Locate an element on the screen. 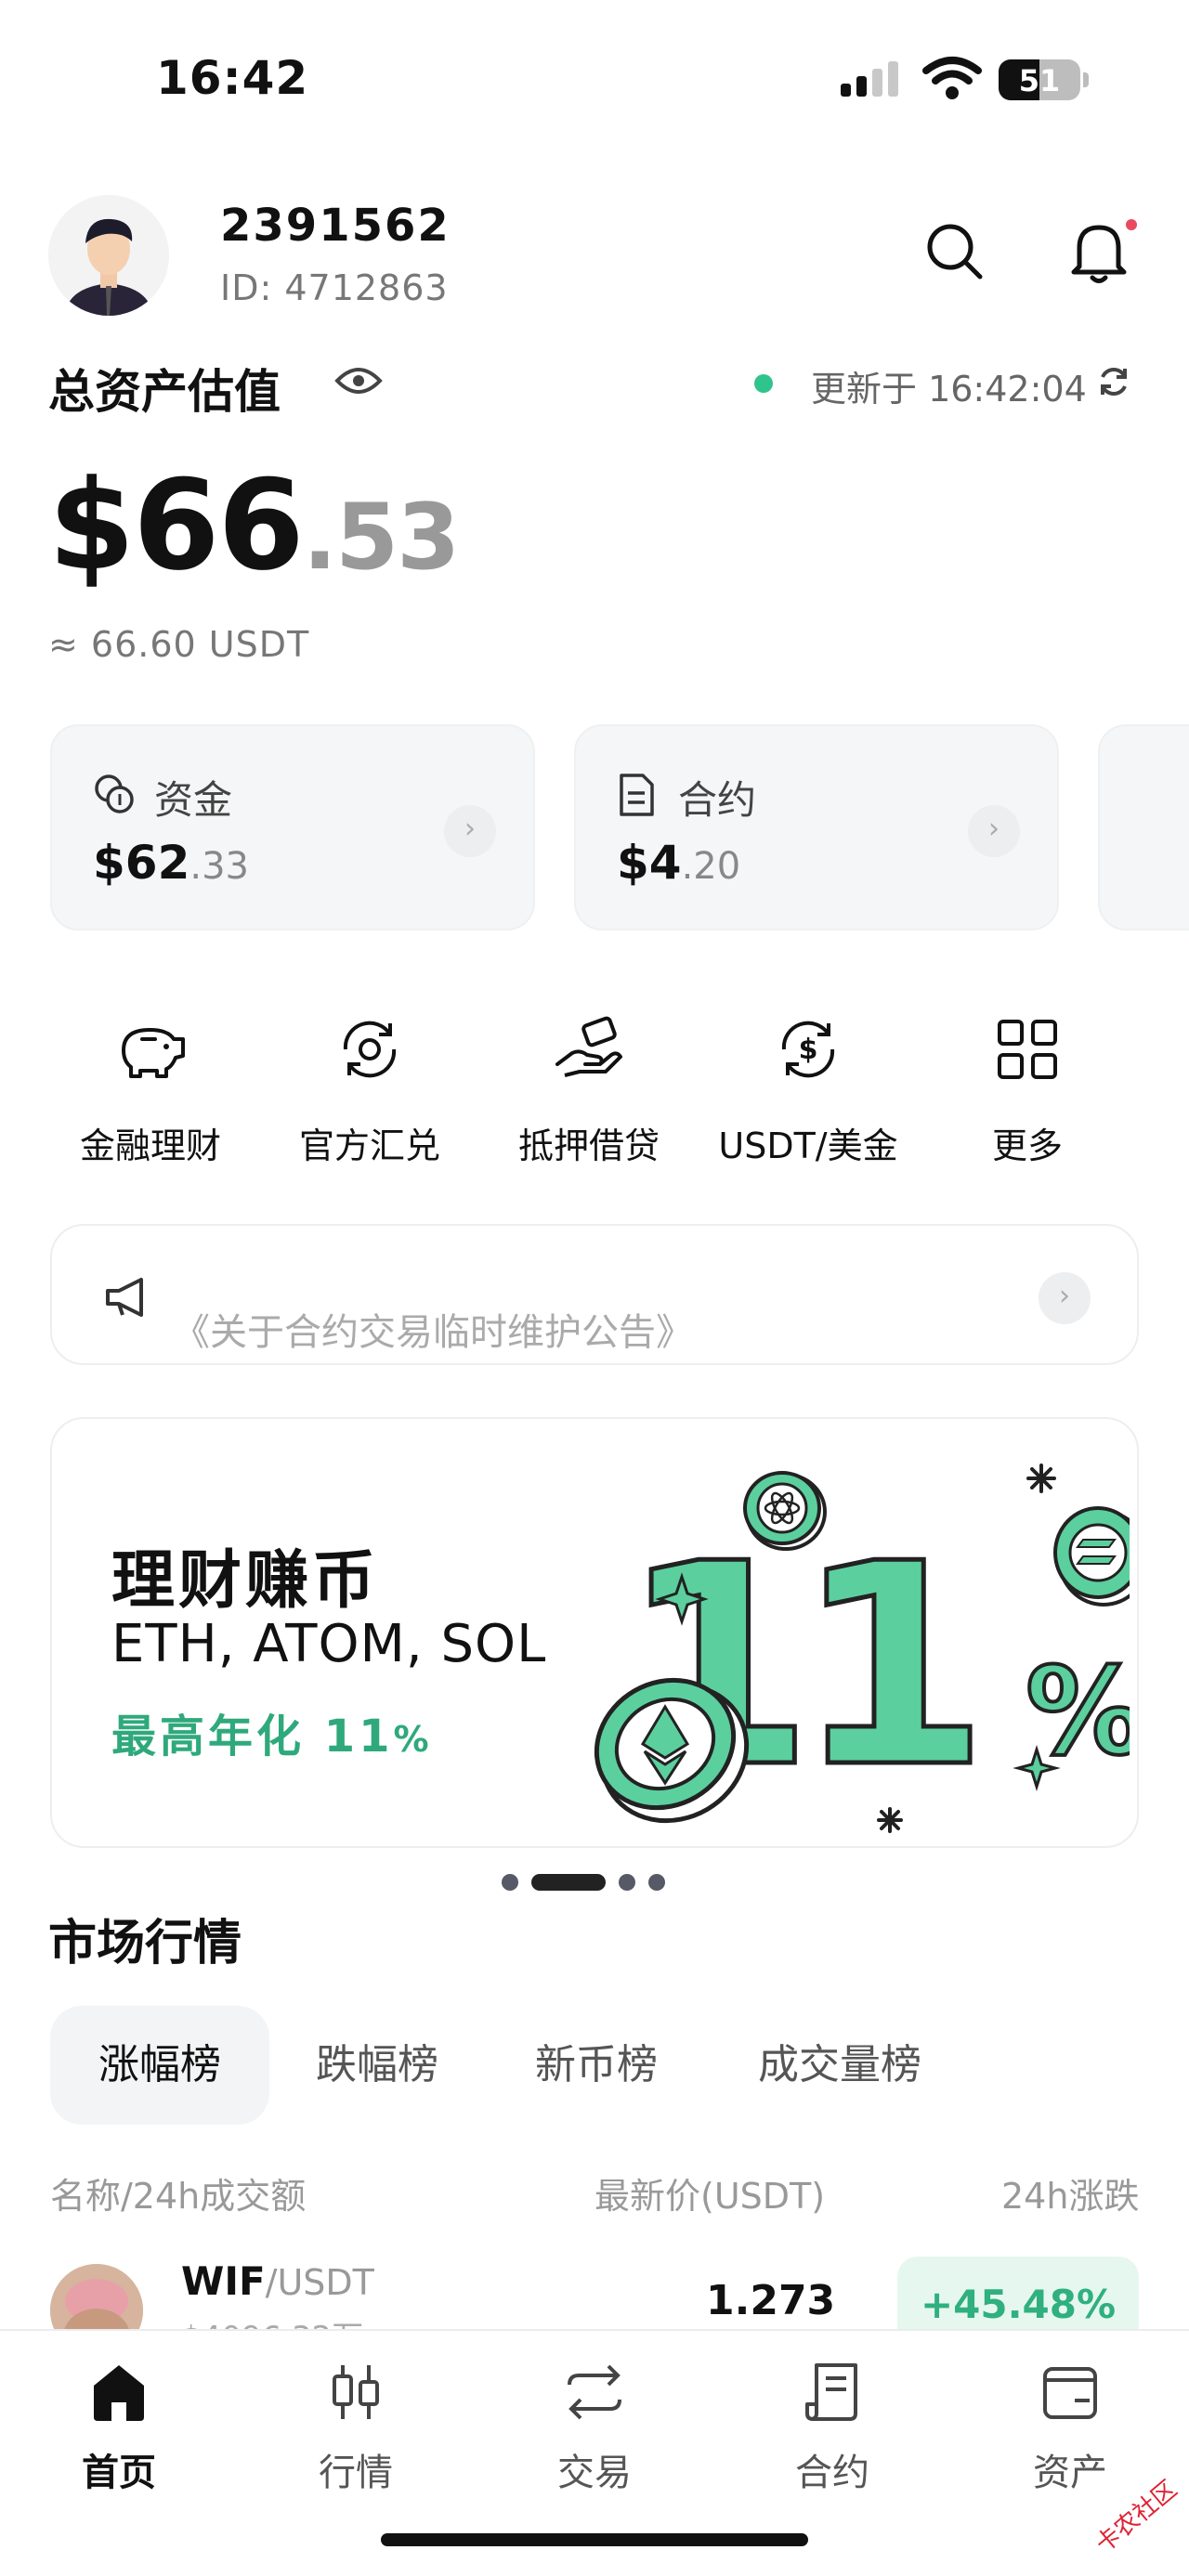 The height and width of the screenshot is (2576, 1189). quick-action-usdt-usd: $ USDT/美金 is located at coordinates (808, 1088).